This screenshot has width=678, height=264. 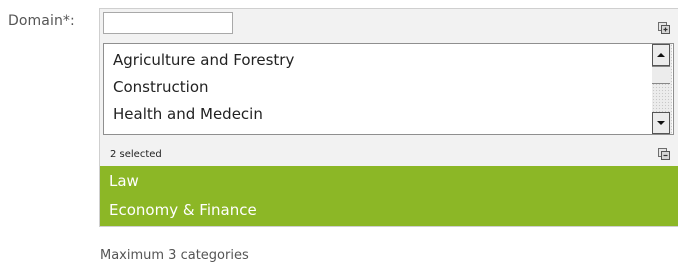 What do you see at coordinates (124, 181) in the screenshot?
I see `selected-item: Law` at bounding box center [124, 181].